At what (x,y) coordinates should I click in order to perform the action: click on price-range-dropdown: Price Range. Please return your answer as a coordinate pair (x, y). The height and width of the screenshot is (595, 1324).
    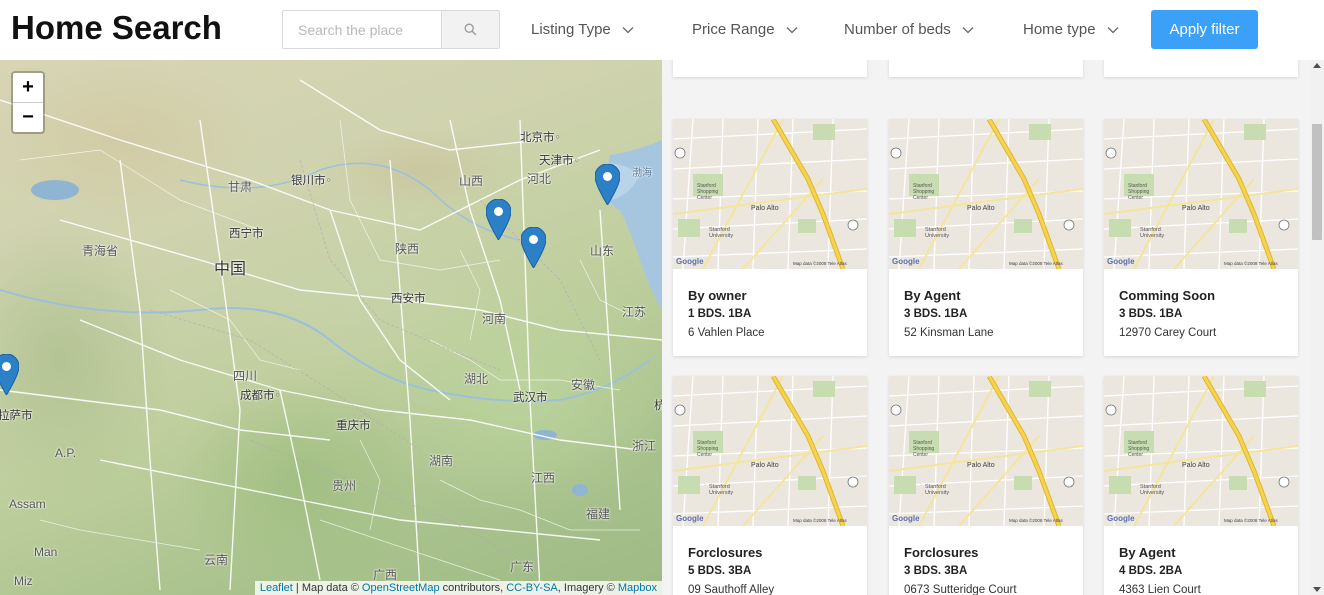
    Looking at the image, I should click on (745, 30).